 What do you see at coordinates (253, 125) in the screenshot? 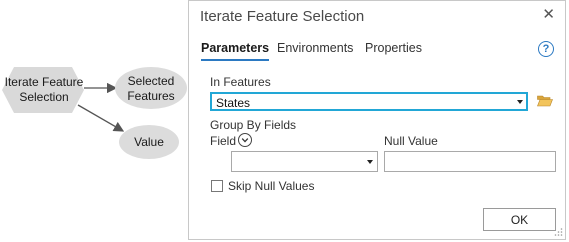
I see `group-by-fields-label: Group By Fields` at bounding box center [253, 125].